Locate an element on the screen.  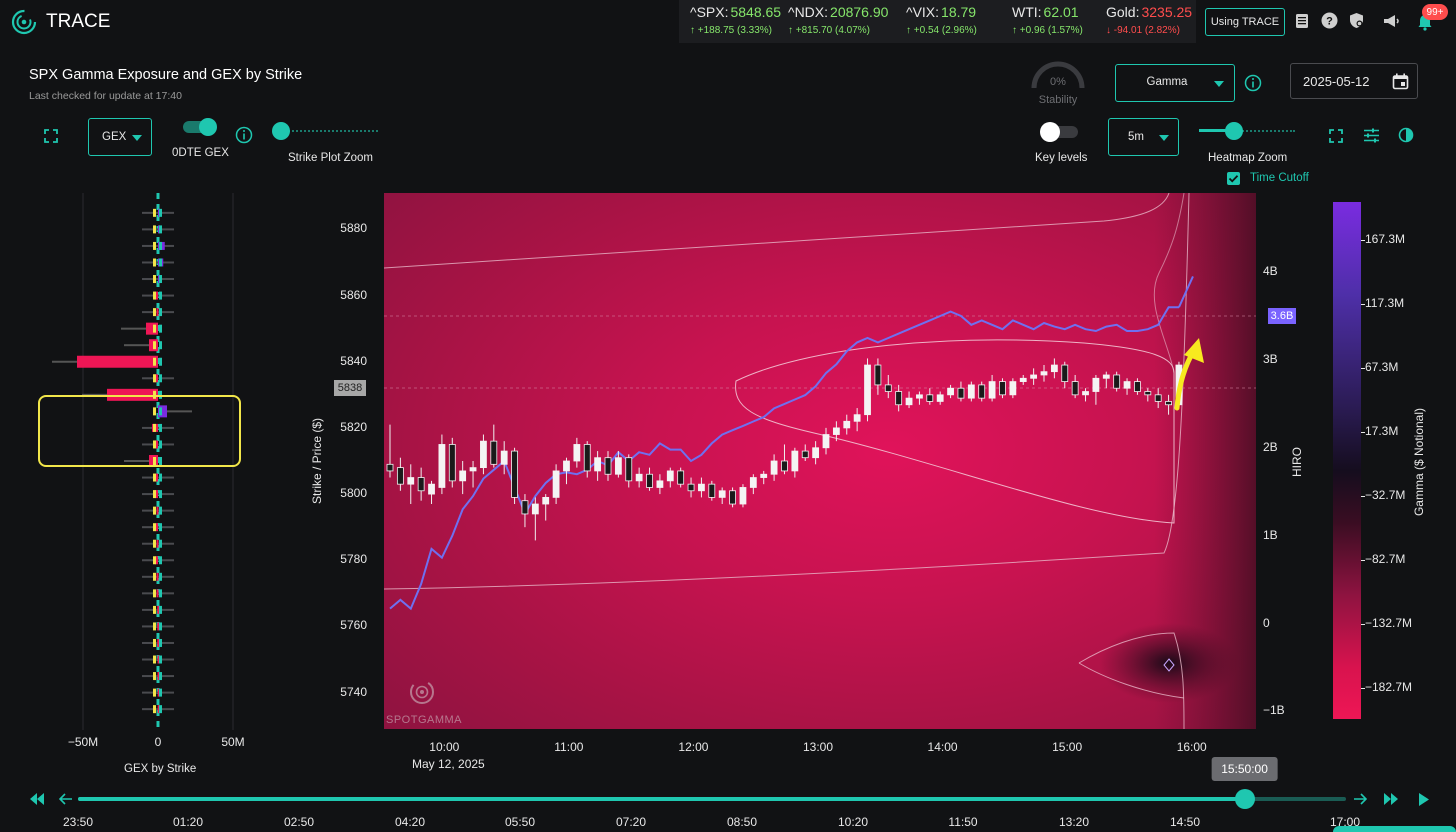
hiro-tick: 1B is located at coordinates (1270, 534).